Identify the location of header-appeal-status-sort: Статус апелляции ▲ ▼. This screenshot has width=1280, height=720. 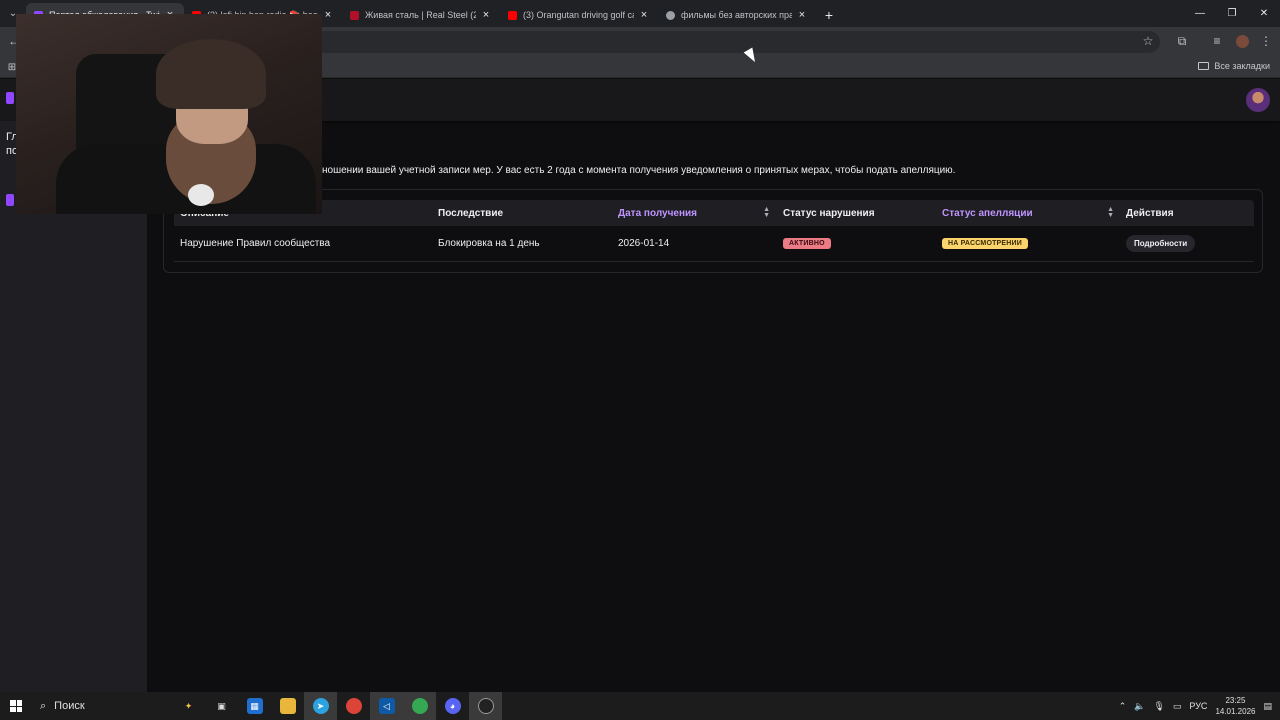
(1028, 213).